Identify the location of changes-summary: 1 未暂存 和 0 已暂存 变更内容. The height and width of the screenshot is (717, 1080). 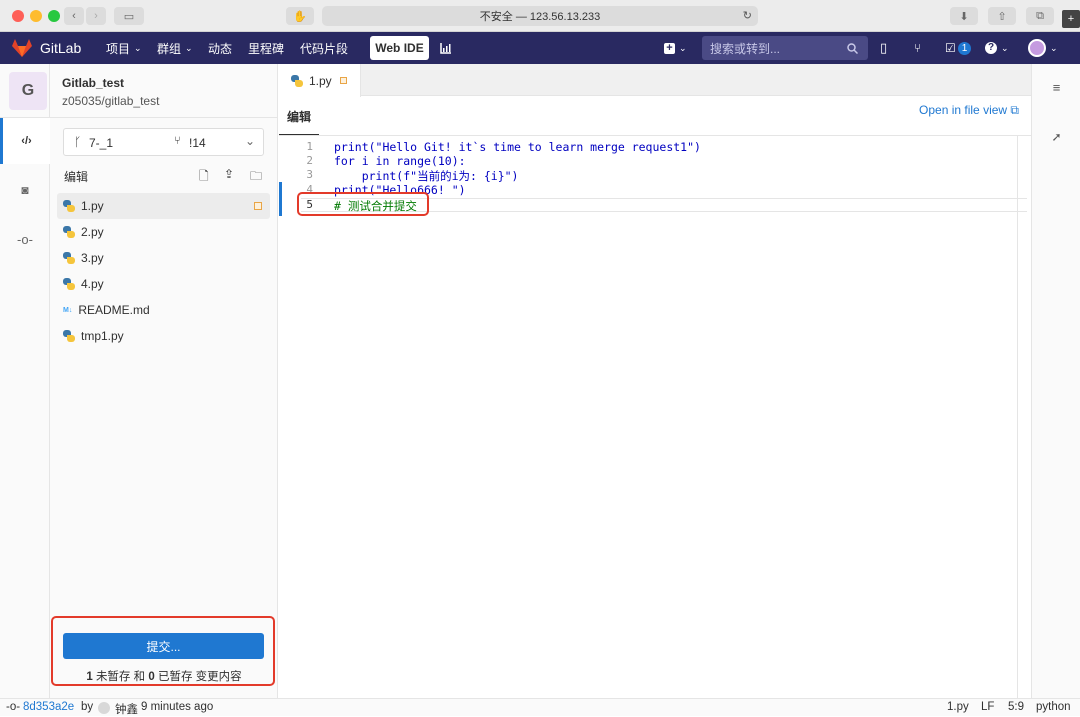
(164, 676).